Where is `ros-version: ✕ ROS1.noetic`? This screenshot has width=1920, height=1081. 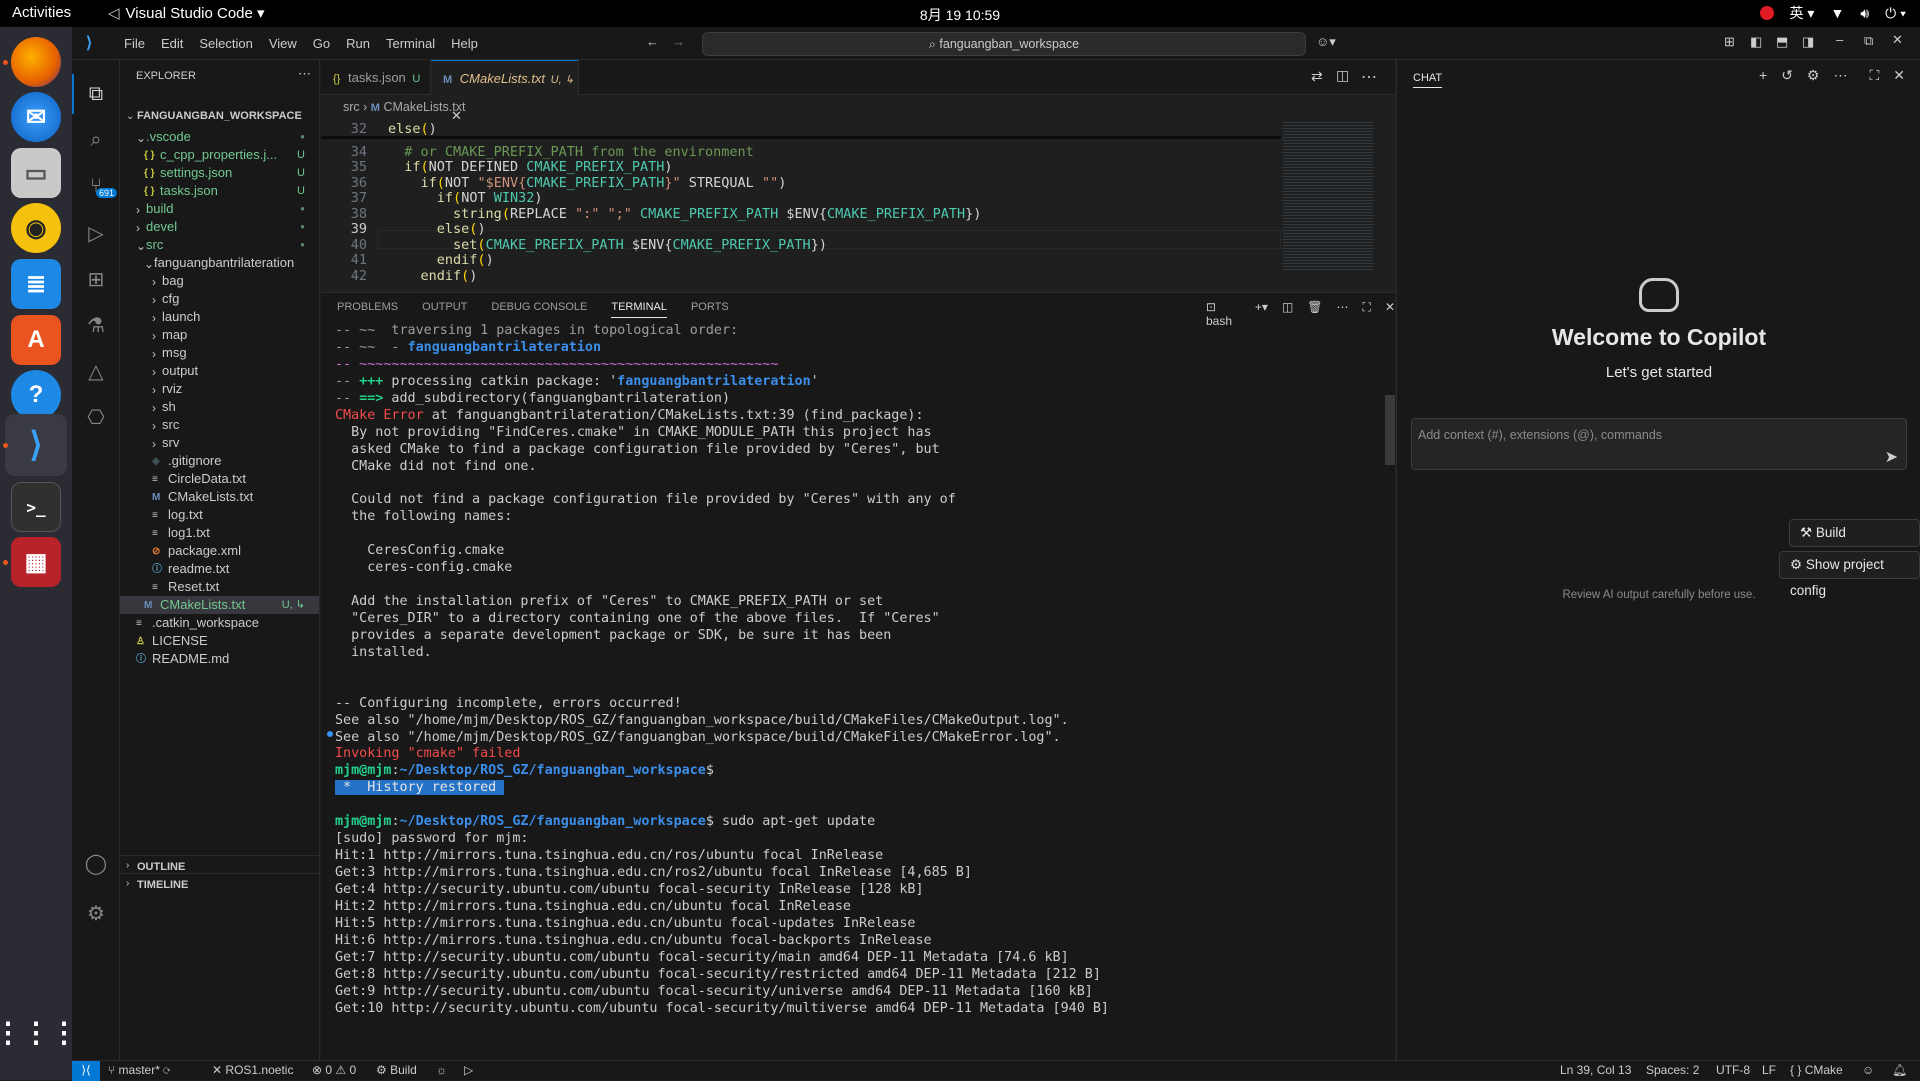 ros-version: ✕ ROS1.noetic is located at coordinates (252, 1070).